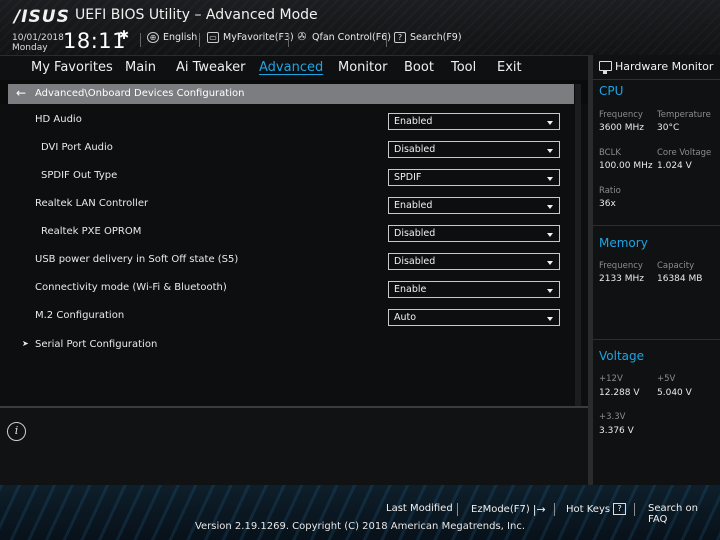  Describe the element at coordinates (410, 289) in the screenshot. I see `select-value: Enable` at that location.